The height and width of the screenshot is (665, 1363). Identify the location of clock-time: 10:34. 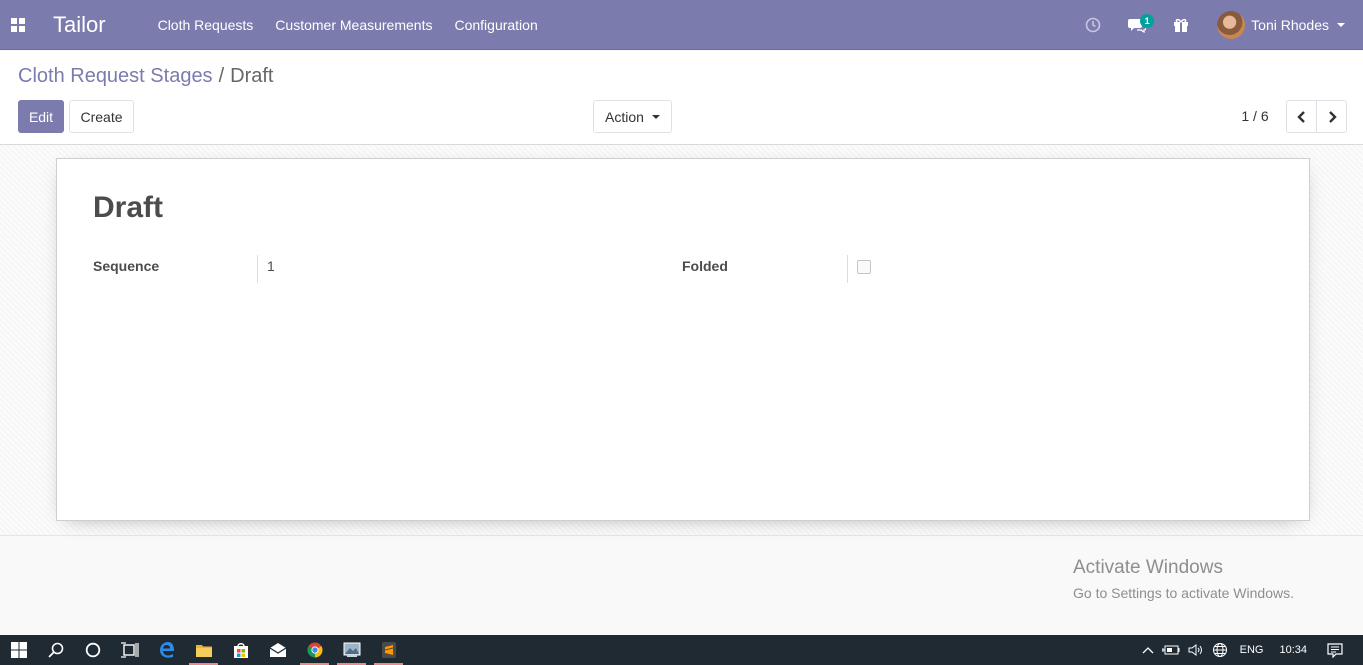
(1296, 650).